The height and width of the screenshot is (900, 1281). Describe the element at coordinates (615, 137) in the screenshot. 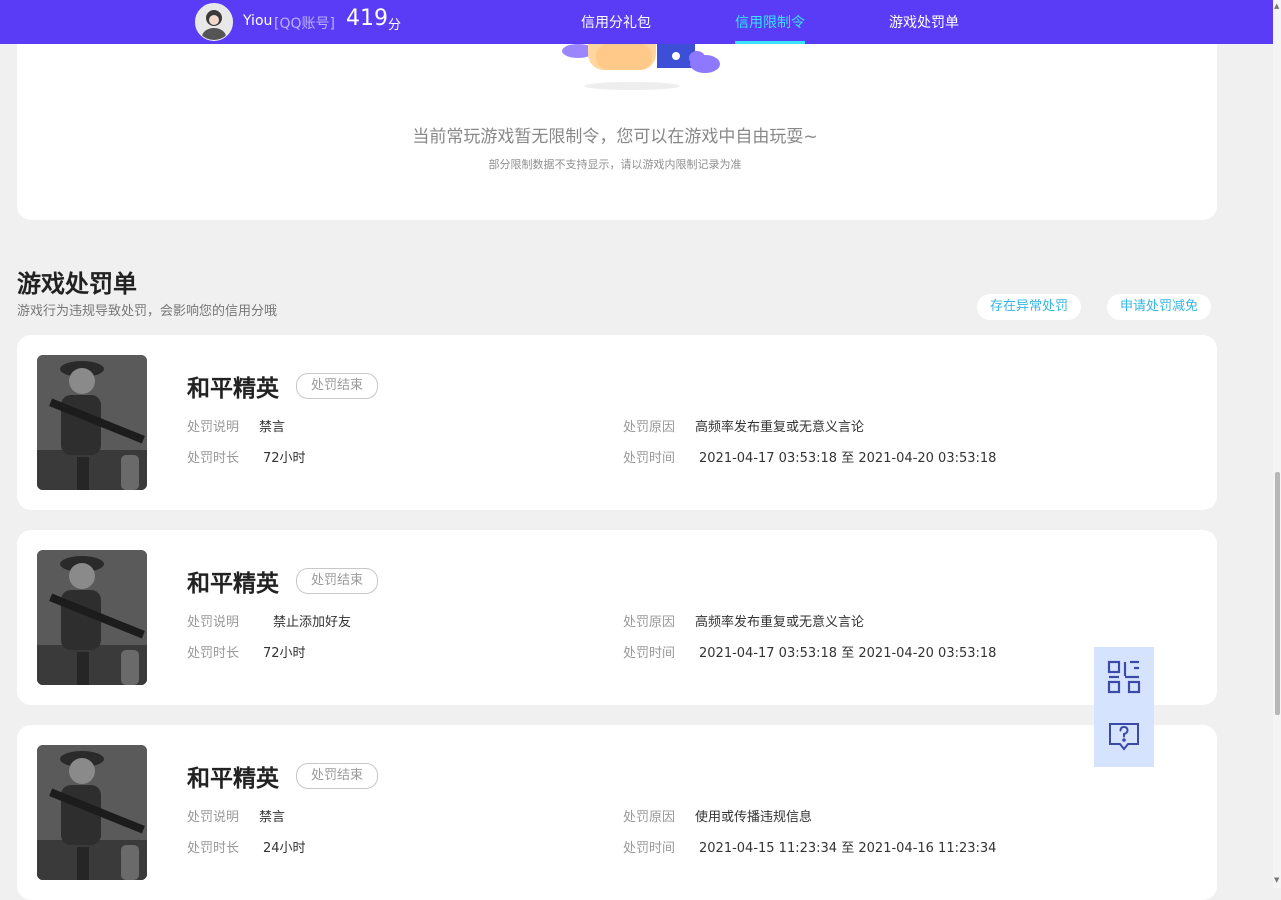

I see `empty-state-message: 当前常玩游戏暂无限制令，您可以在游戏中自由玩耍~` at that location.